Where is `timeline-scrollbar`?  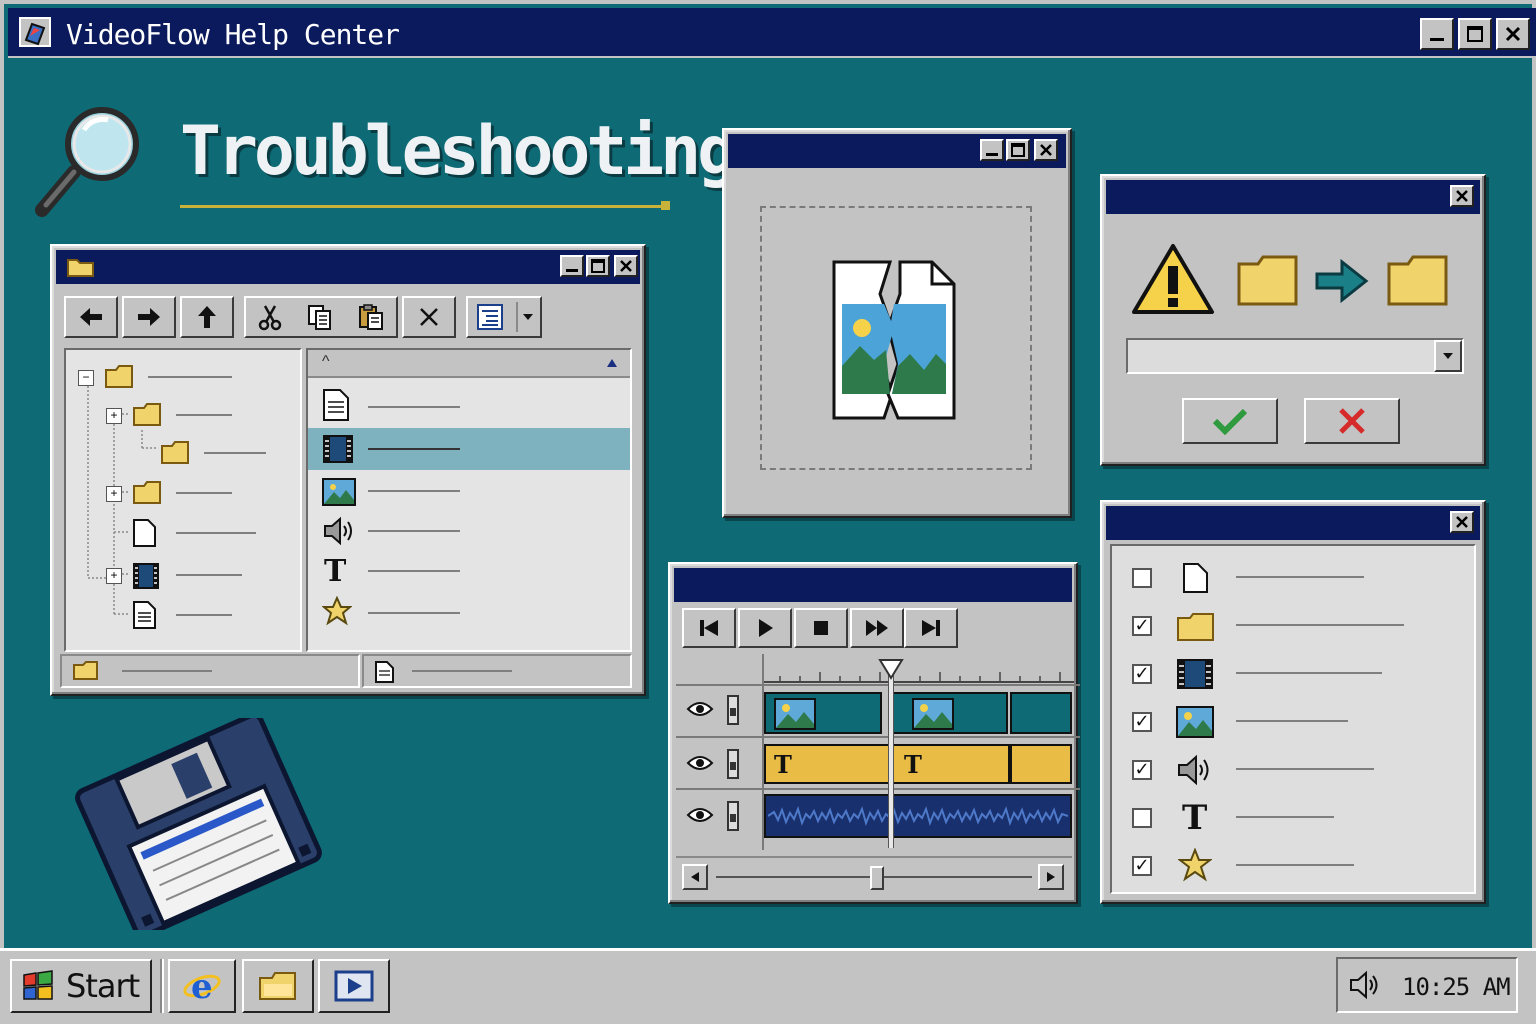
timeline-scrollbar is located at coordinates (874, 876).